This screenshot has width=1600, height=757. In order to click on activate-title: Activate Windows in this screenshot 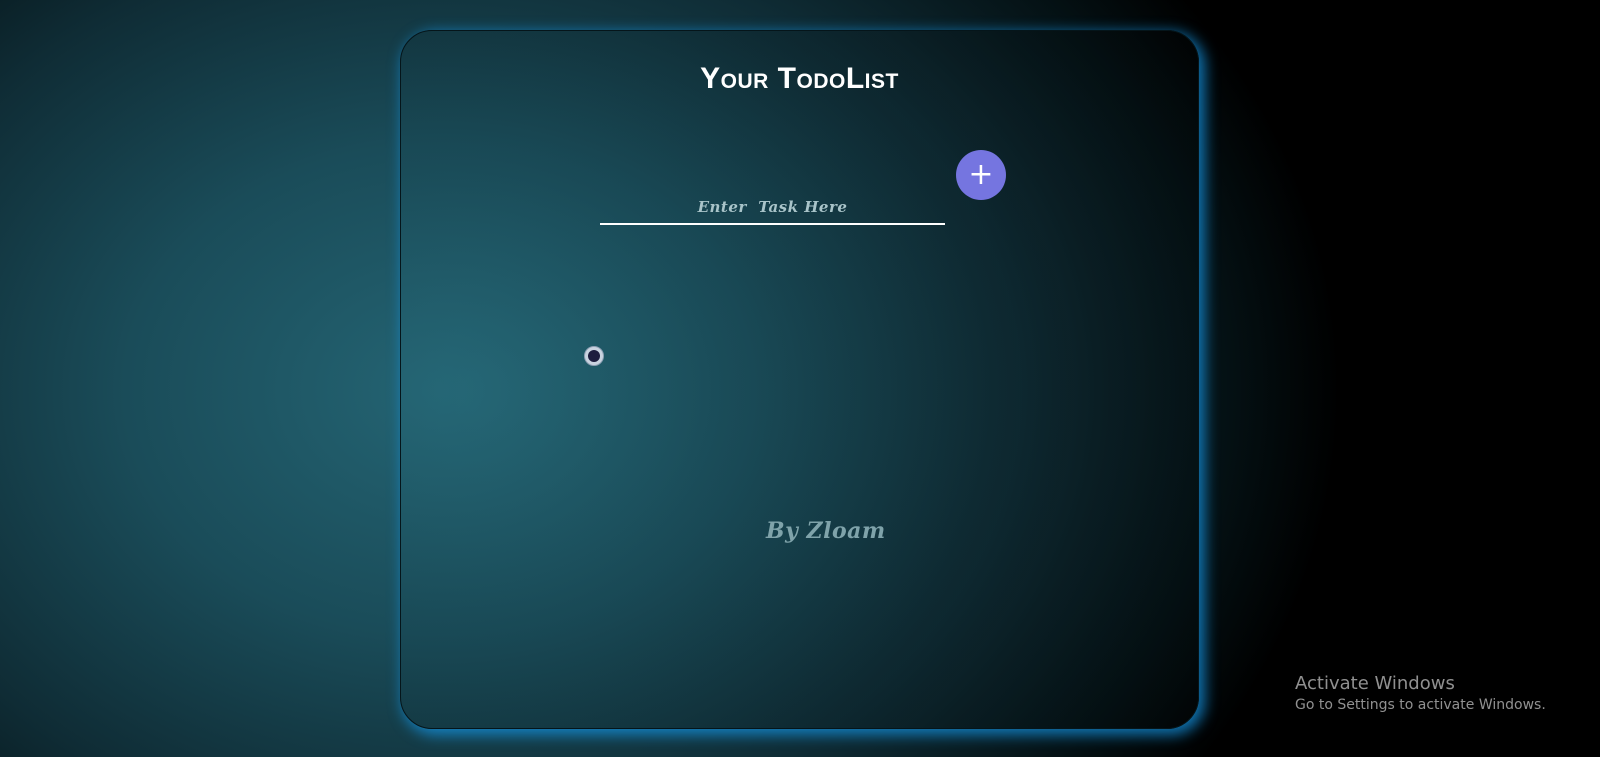, I will do `click(1375, 683)`.